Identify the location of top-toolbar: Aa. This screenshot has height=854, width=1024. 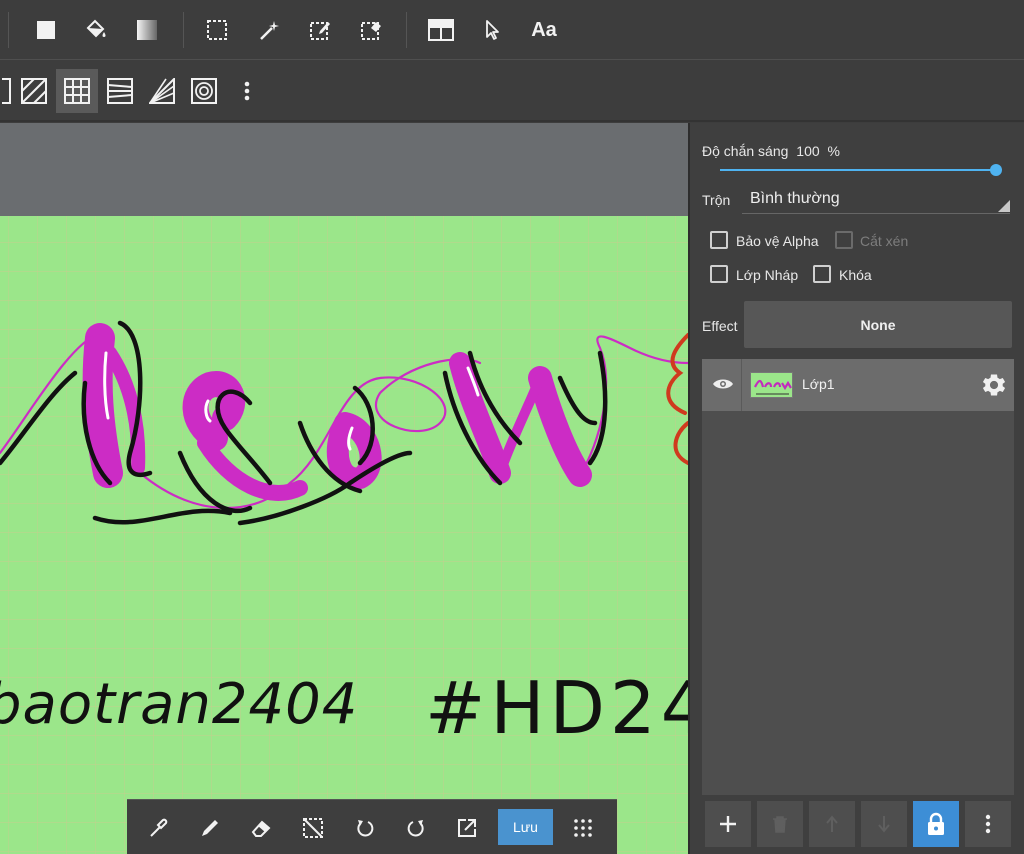
(512, 30).